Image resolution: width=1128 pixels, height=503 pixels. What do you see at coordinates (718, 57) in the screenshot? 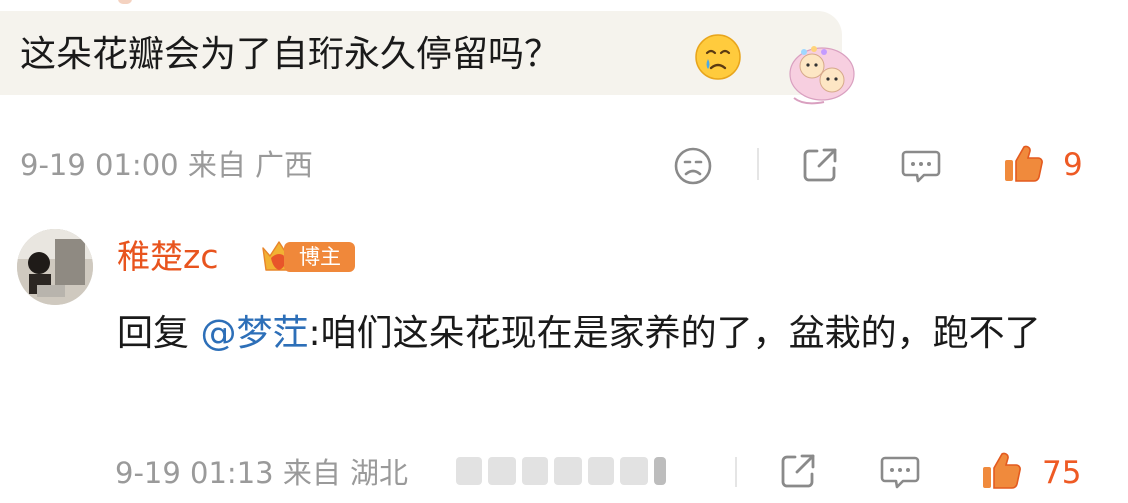
I see `crying-face-emoji` at bounding box center [718, 57].